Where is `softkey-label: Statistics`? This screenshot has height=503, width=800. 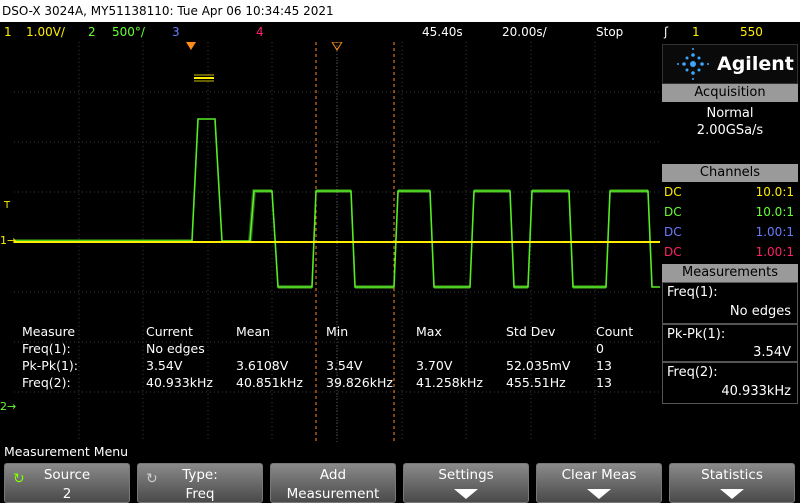
softkey-label: Statistics is located at coordinates (732, 475).